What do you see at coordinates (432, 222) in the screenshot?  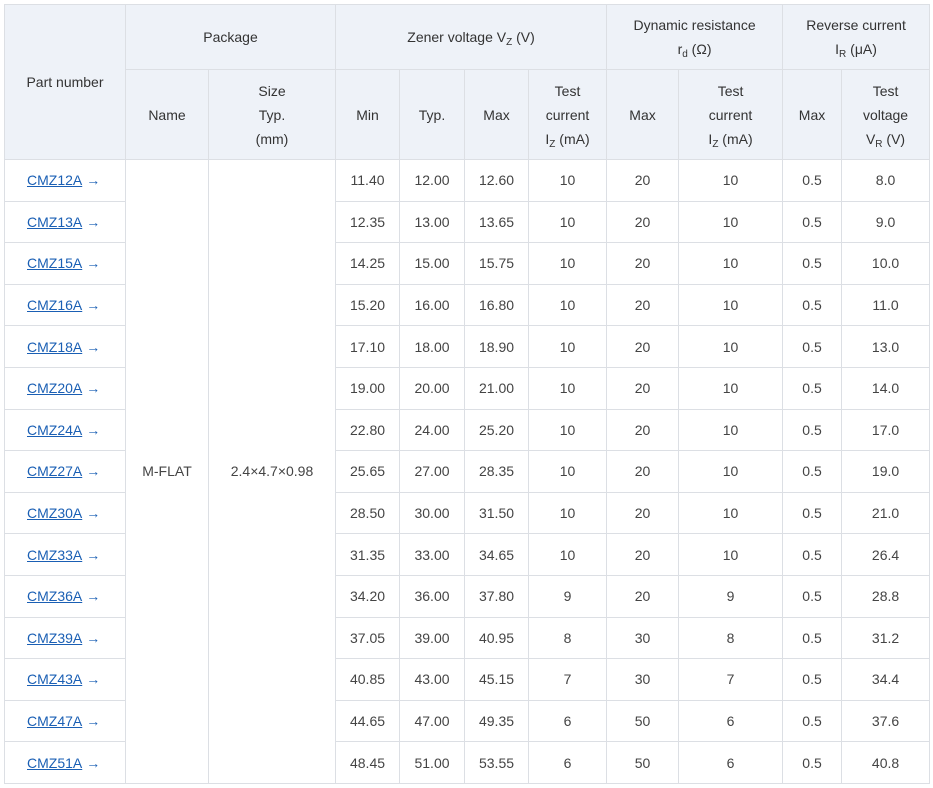 I see `zener-typ-value: 13.00` at bounding box center [432, 222].